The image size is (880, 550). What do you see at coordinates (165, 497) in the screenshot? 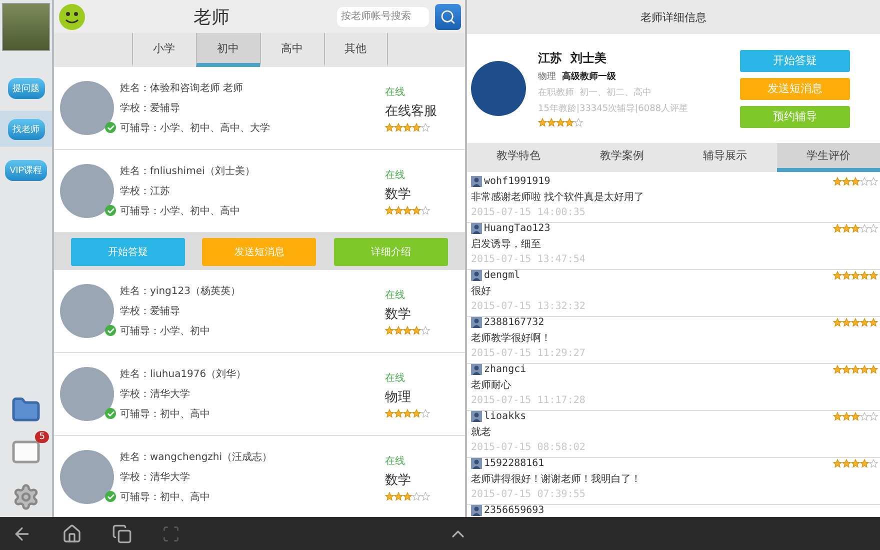
I see `teacher-grades: 可辅导：初中、高中` at bounding box center [165, 497].